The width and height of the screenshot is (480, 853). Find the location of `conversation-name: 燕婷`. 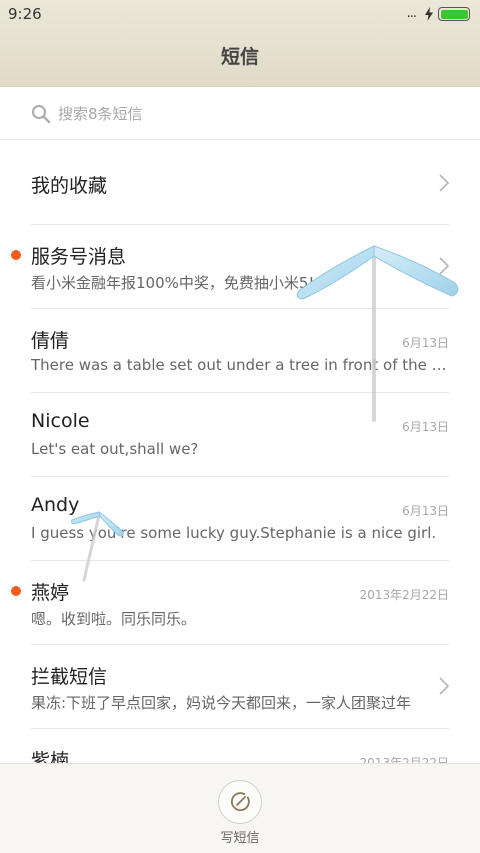

conversation-name: 燕婷 is located at coordinates (50, 593).